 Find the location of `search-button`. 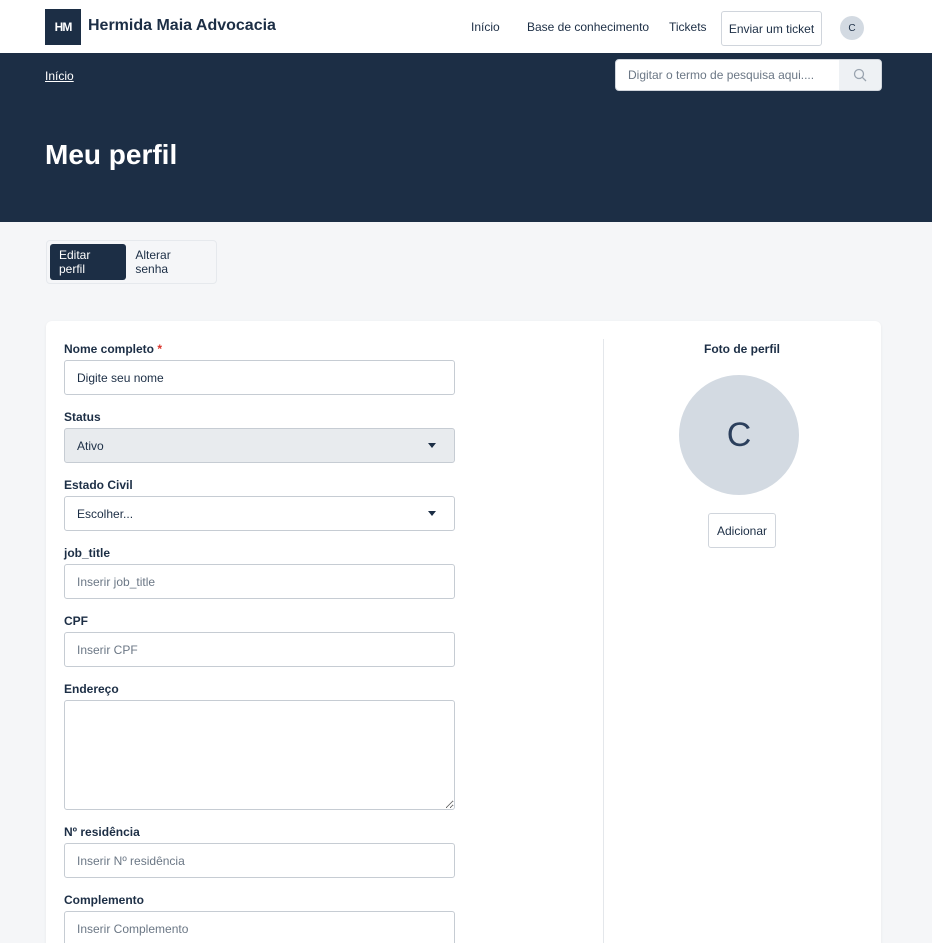

search-button is located at coordinates (860, 75).